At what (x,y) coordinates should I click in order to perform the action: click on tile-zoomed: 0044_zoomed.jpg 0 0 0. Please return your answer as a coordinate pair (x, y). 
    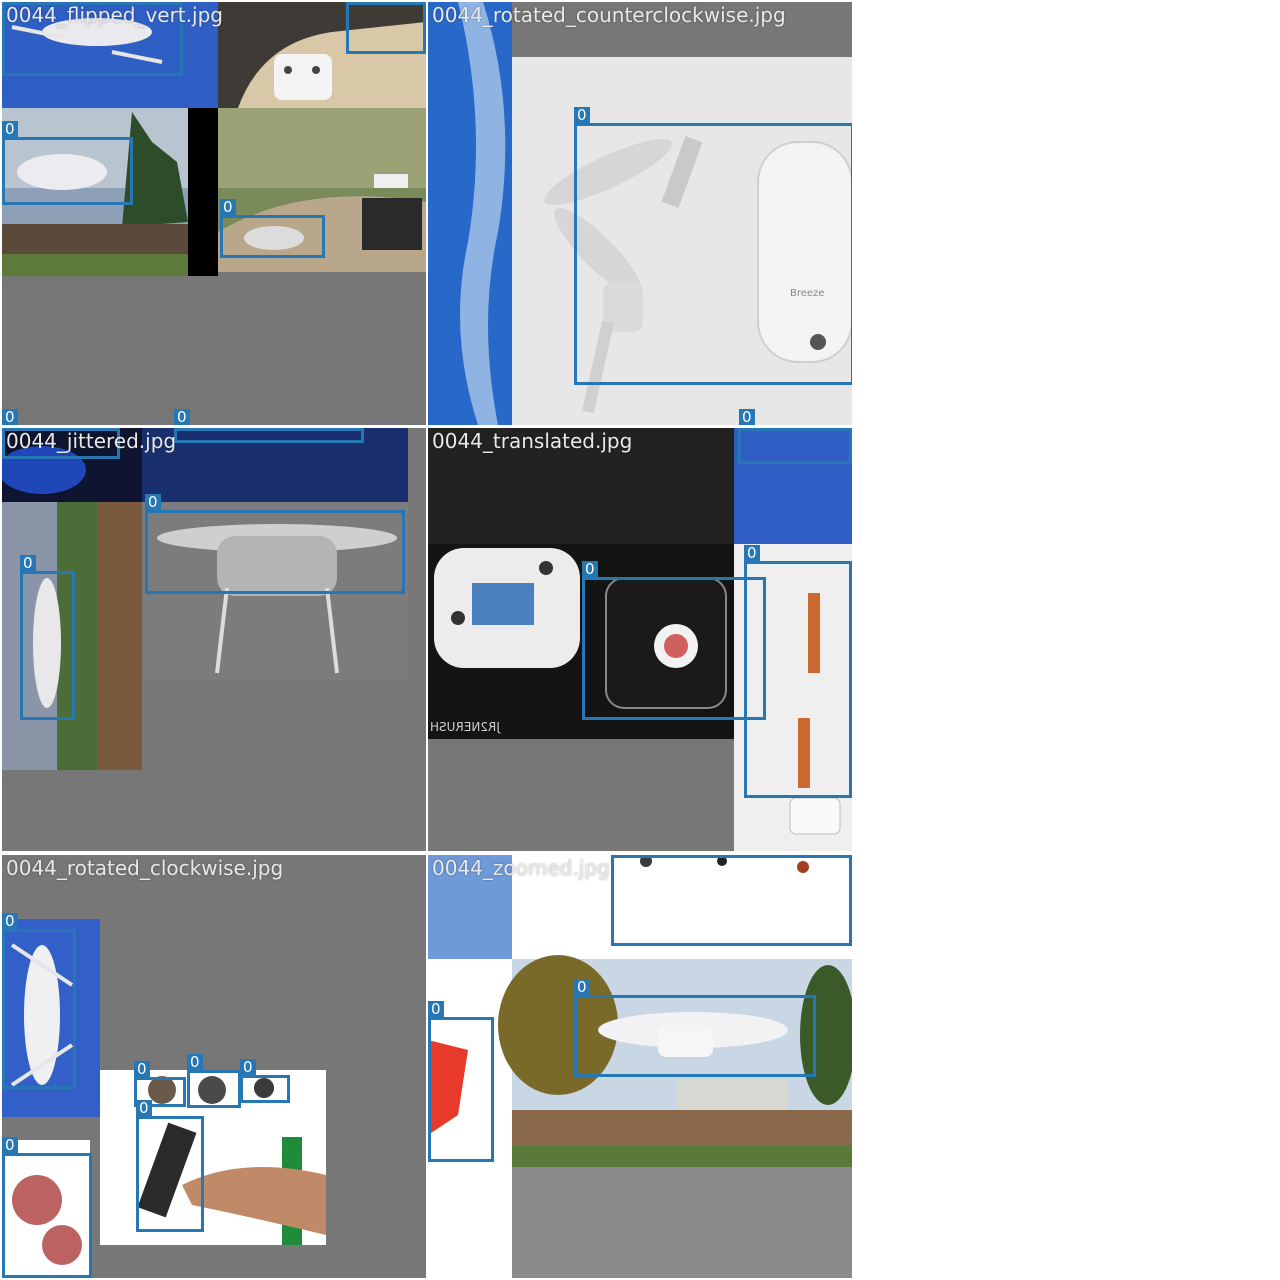
    Looking at the image, I should click on (640, 1066).